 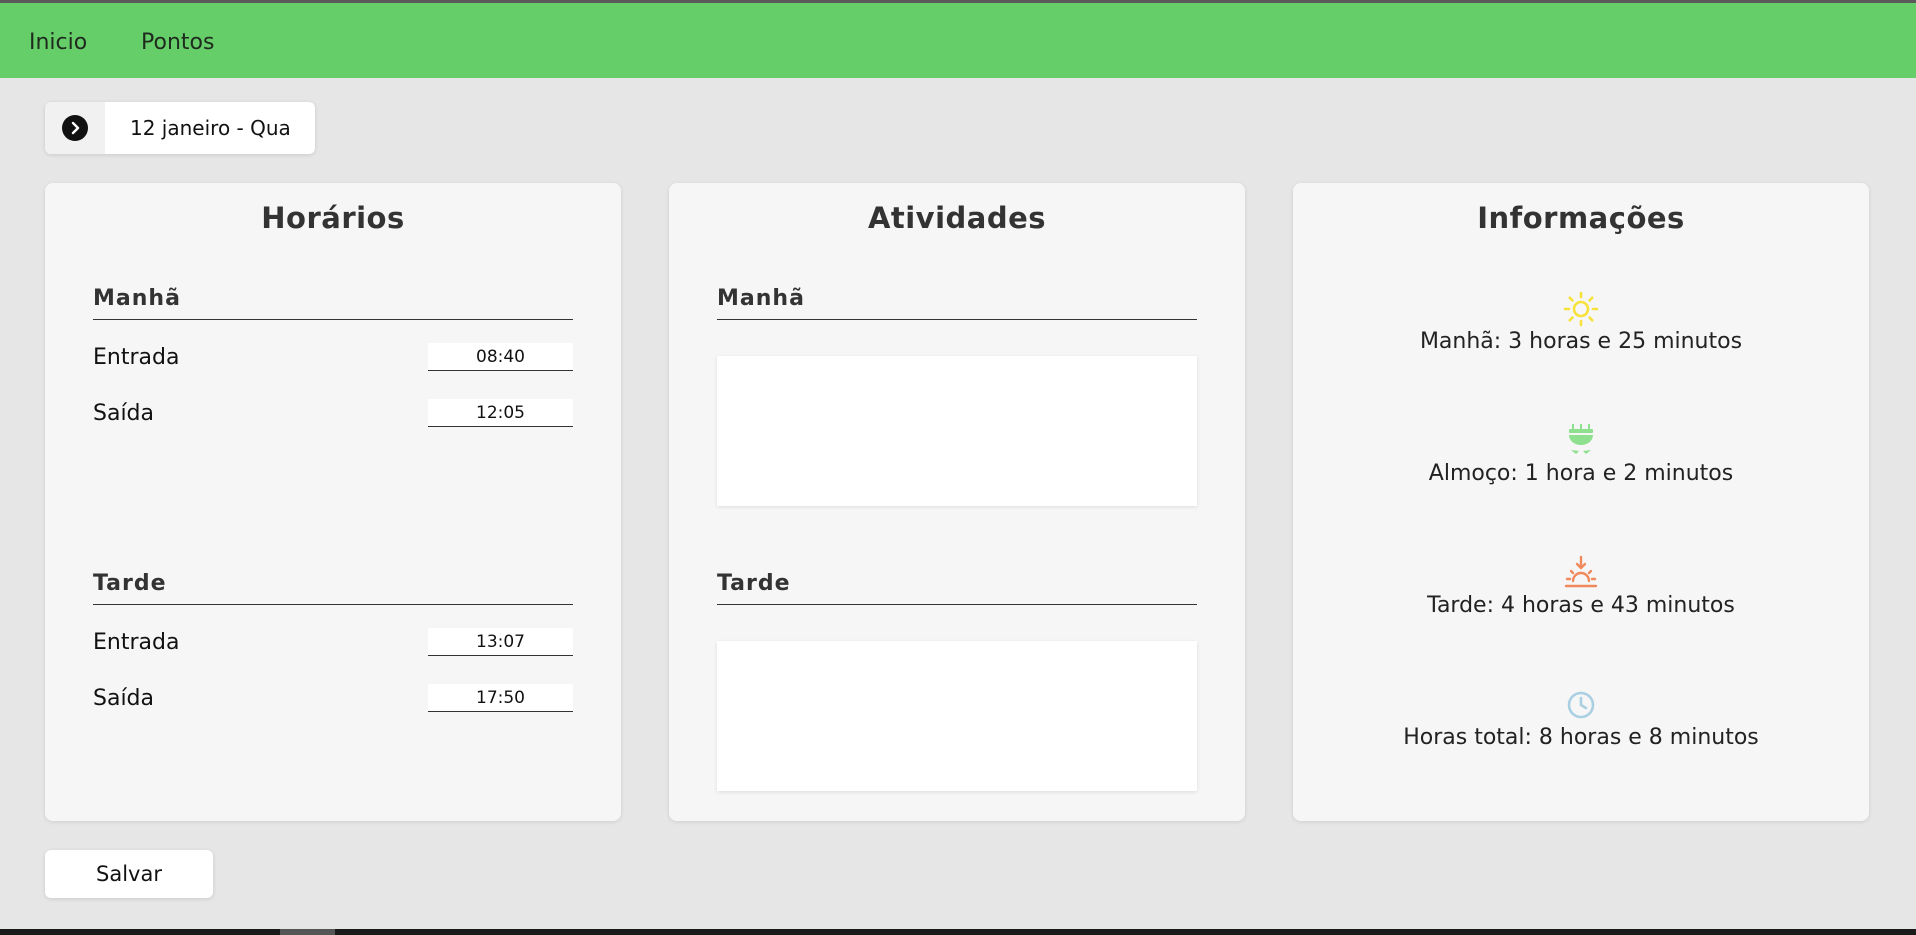 I want to click on tarde-saida-label: Saída, so click(x=124, y=698).